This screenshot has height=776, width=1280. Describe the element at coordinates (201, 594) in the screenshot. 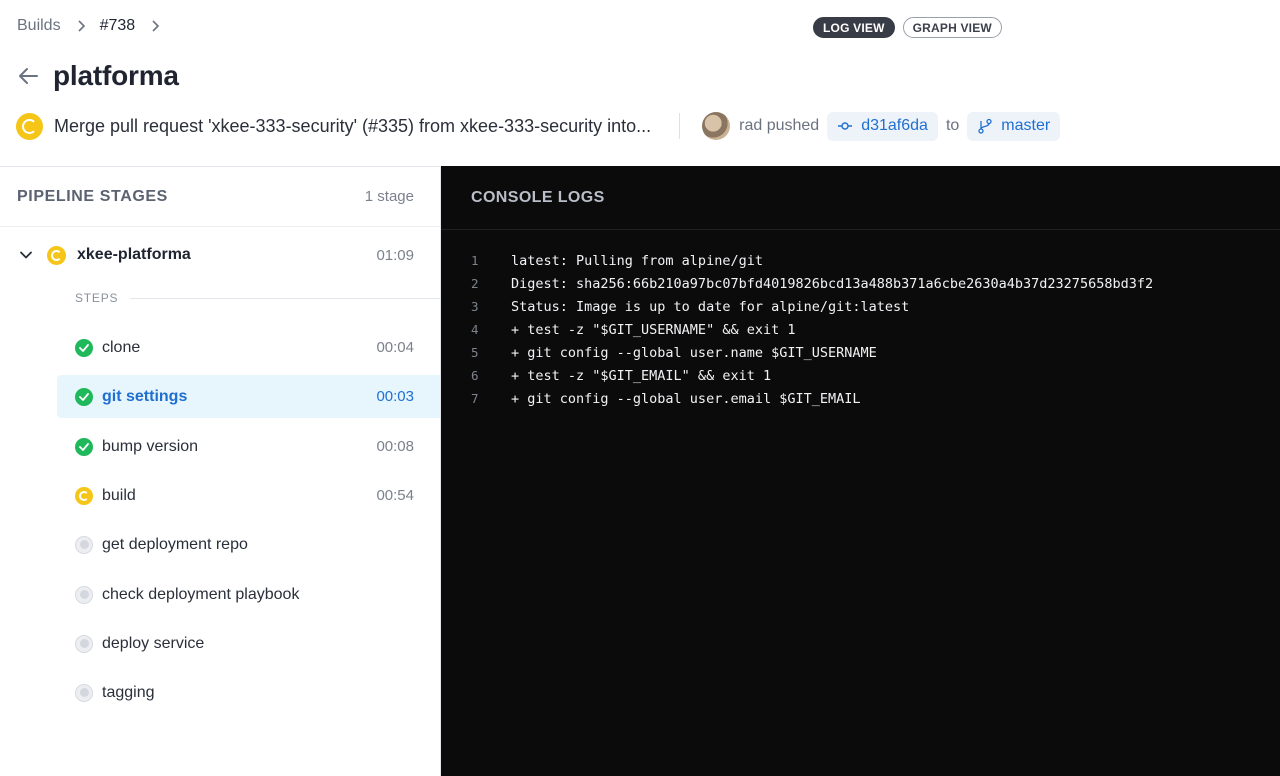

I see `step-name: check deployment playbook` at that location.